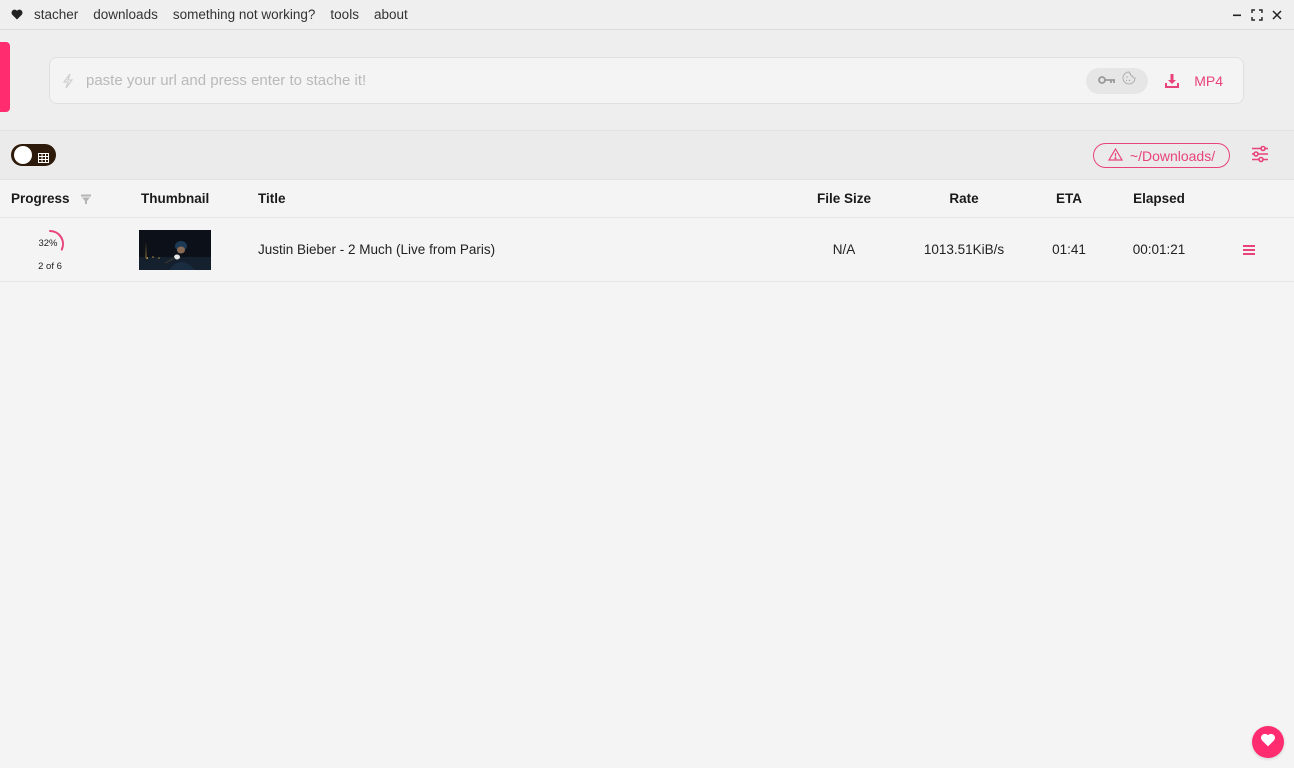 The image size is (1294, 768). What do you see at coordinates (5, 77) in the screenshot?
I see `sidebar-handle` at bounding box center [5, 77].